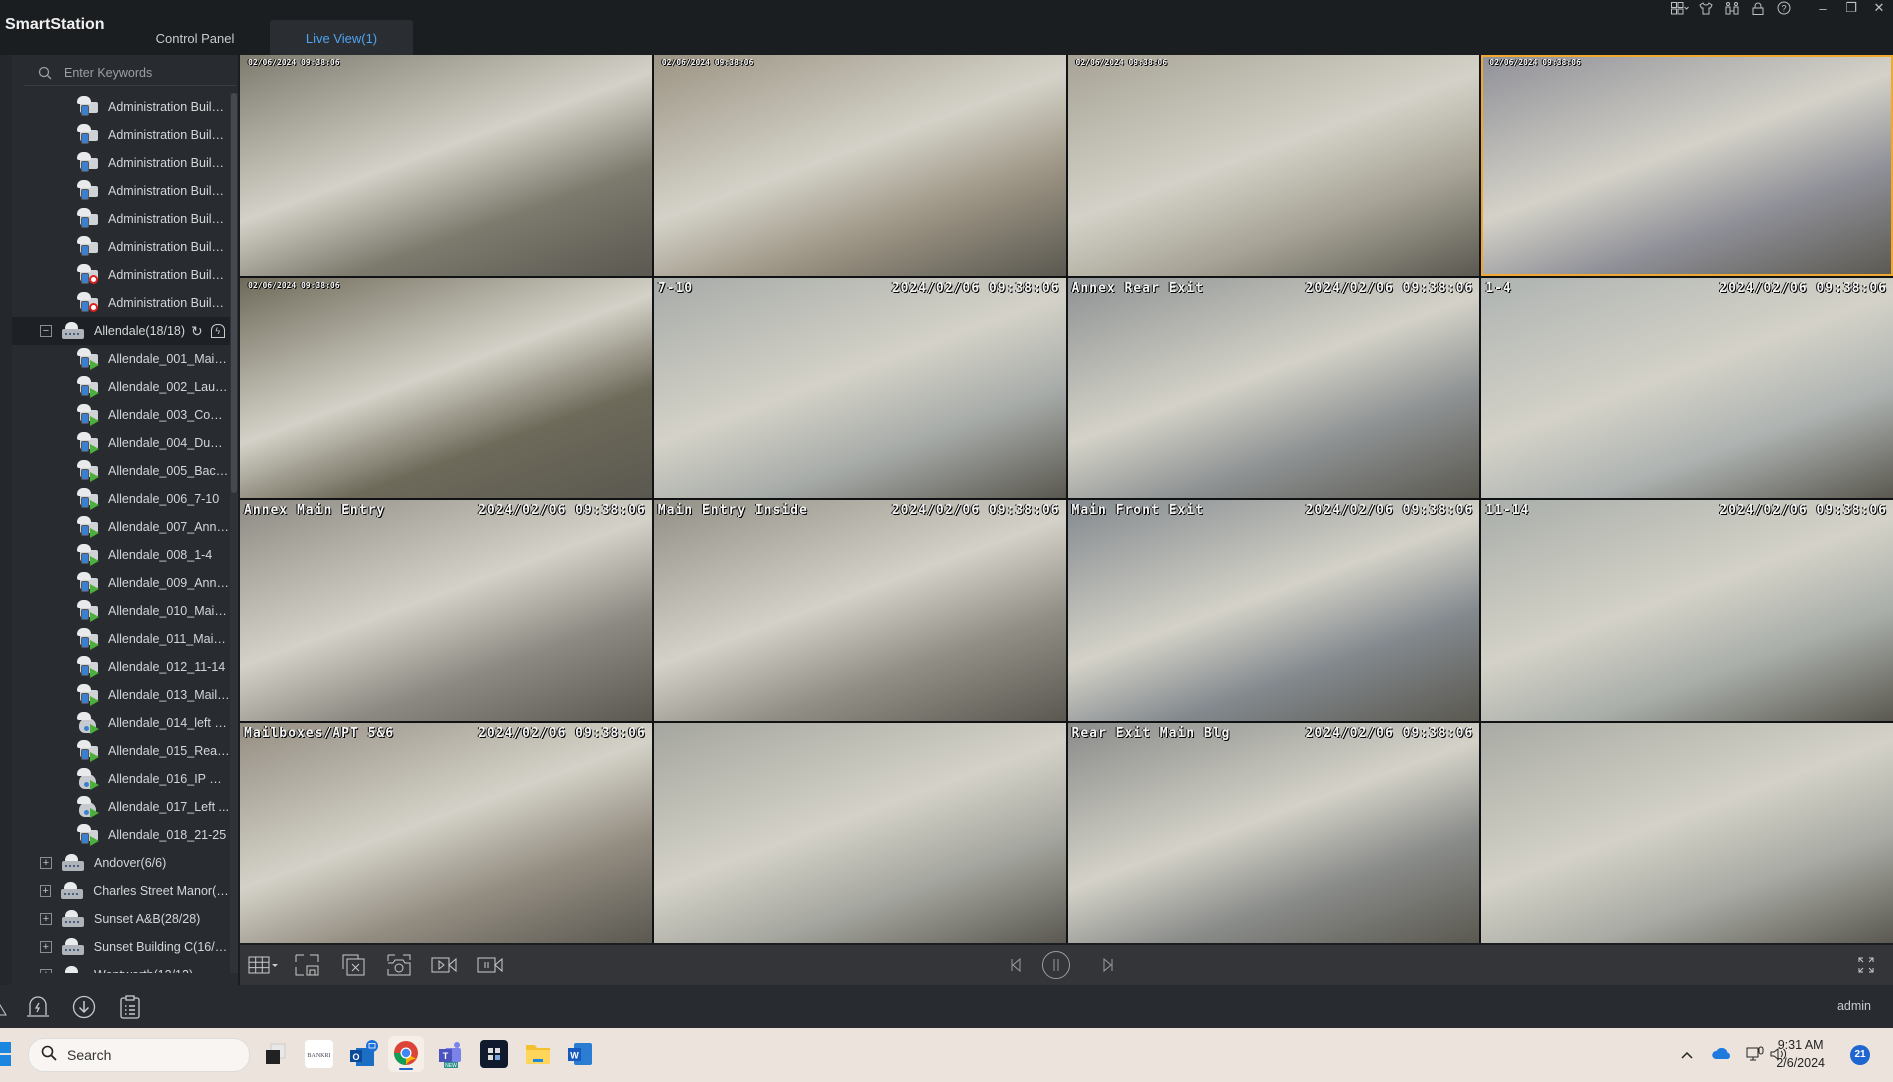  I want to click on task-view-icon, so click(276, 1054).